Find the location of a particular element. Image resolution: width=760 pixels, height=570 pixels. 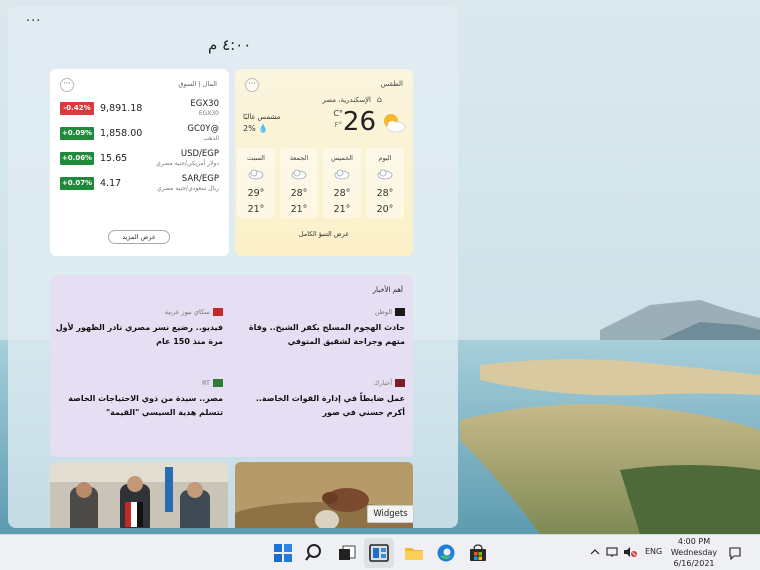

forecast-day: اليوم 28° 20° is located at coordinates (385, 183).